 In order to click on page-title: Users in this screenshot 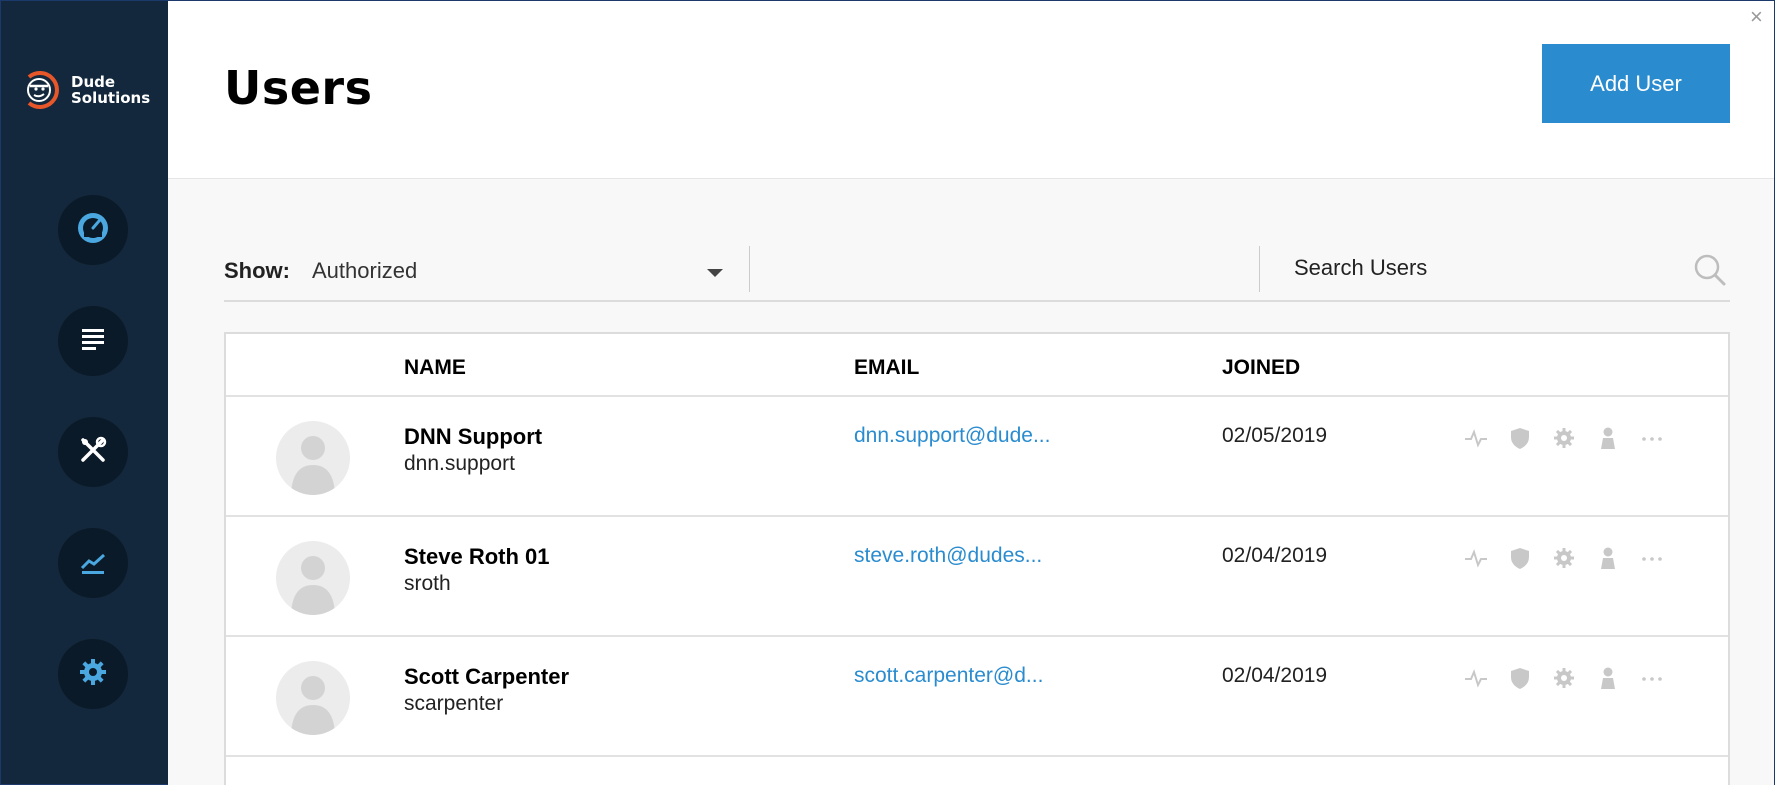, I will do `click(298, 88)`.